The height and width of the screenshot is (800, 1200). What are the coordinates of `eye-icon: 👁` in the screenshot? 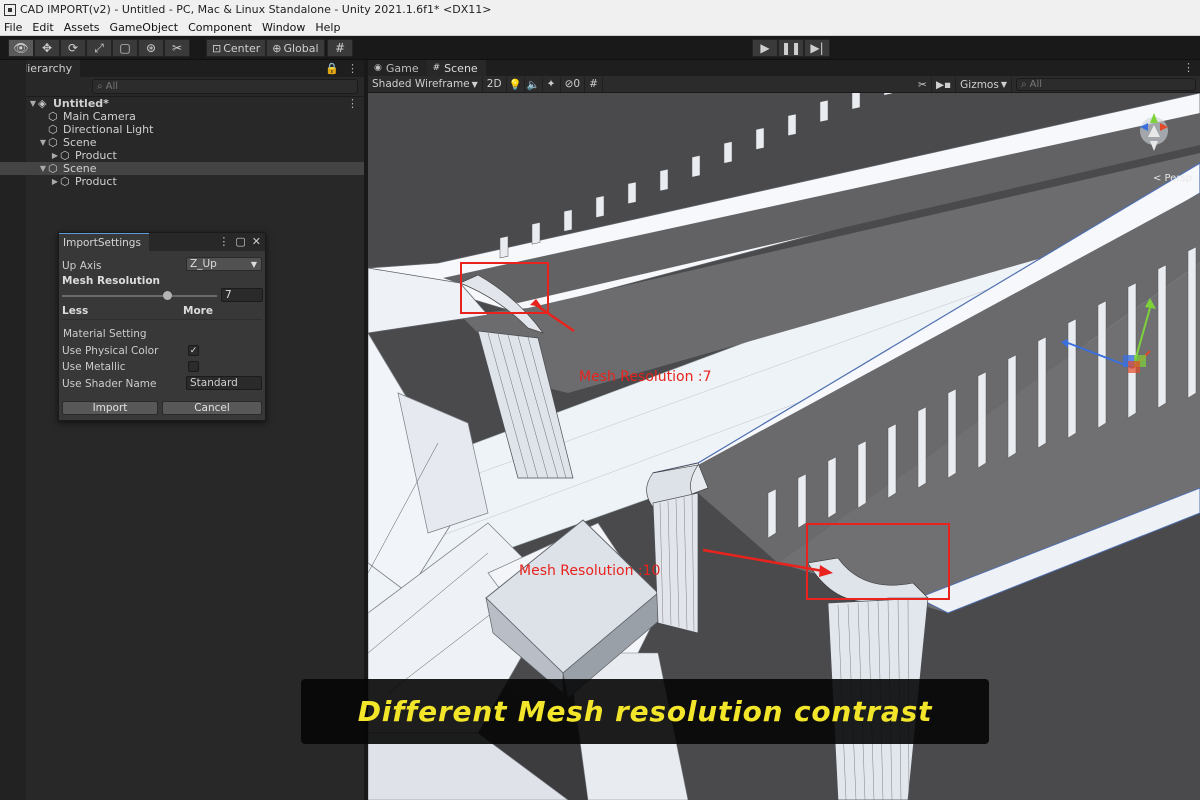 It's located at (21, 48).